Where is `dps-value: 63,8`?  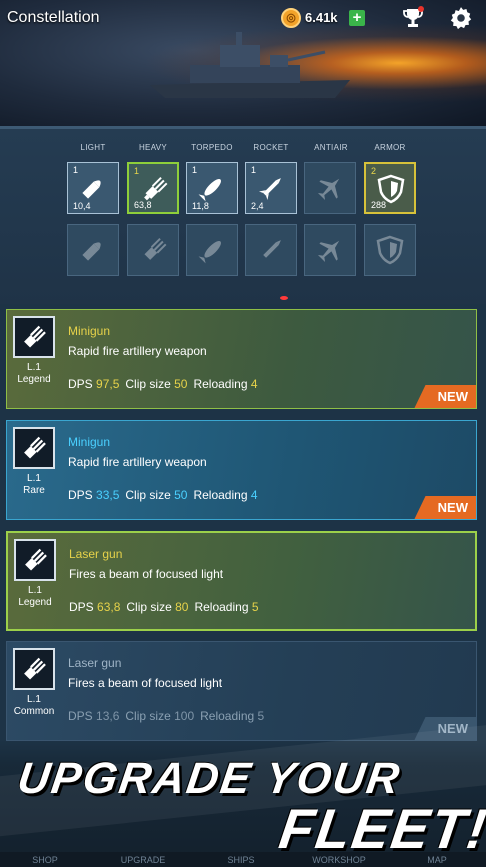
dps-value: 63,8 is located at coordinates (109, 607).